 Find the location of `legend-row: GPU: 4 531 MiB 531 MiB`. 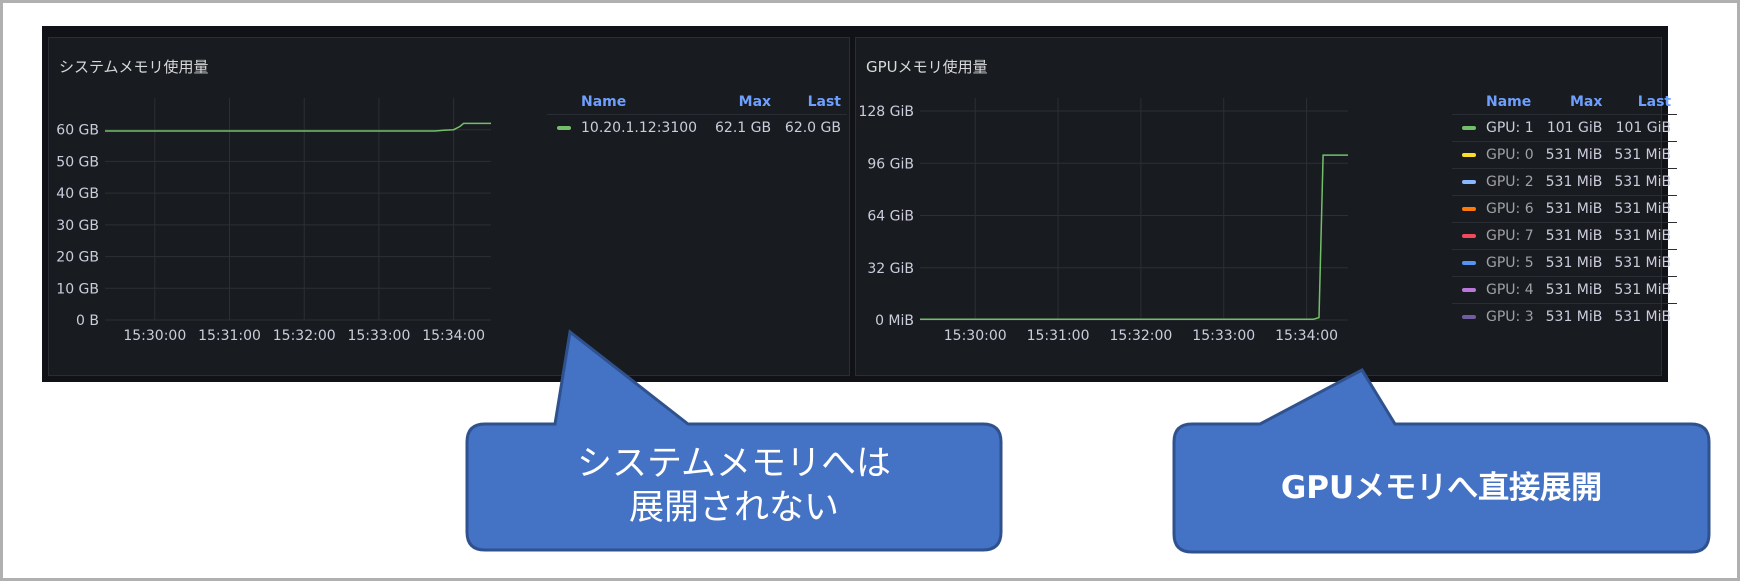

legend-row: GPU: 4 531 MiB 531 MiB is located at coordinates (1565, 290).